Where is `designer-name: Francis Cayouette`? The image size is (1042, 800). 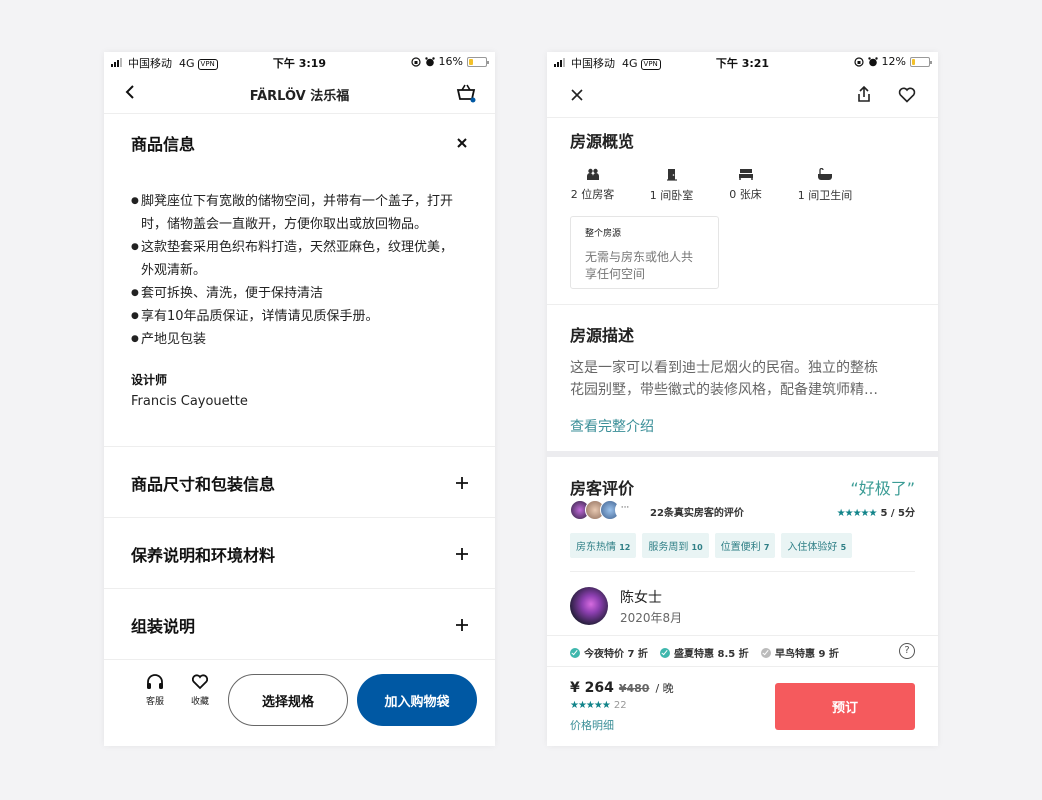 designer-name: Francis Cayouette is located at coordinates (189, 401).